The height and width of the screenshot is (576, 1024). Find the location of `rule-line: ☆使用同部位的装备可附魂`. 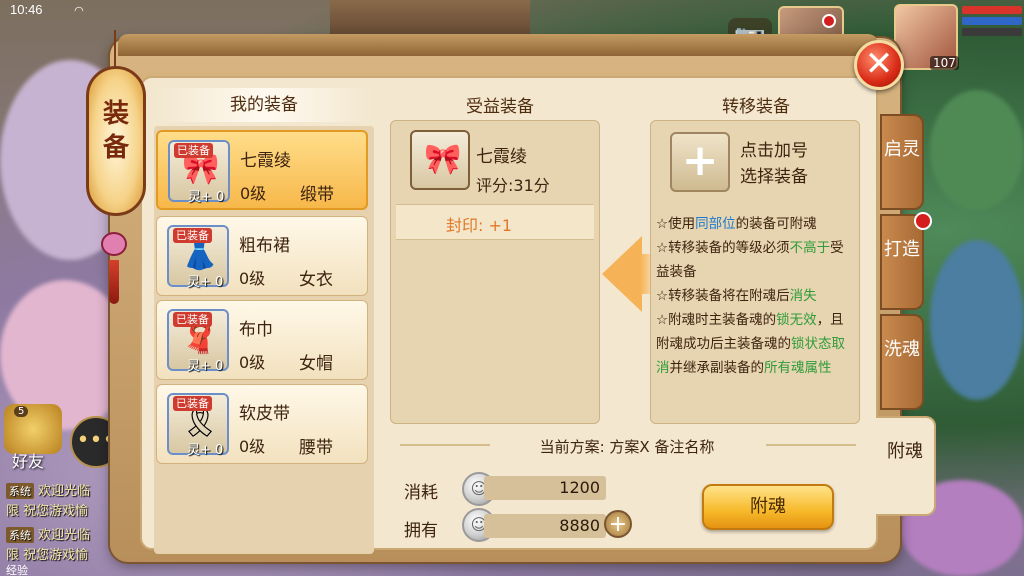

rule-line: ☆使用同部位的装备可附魂 is located at coordinates (756, 224).